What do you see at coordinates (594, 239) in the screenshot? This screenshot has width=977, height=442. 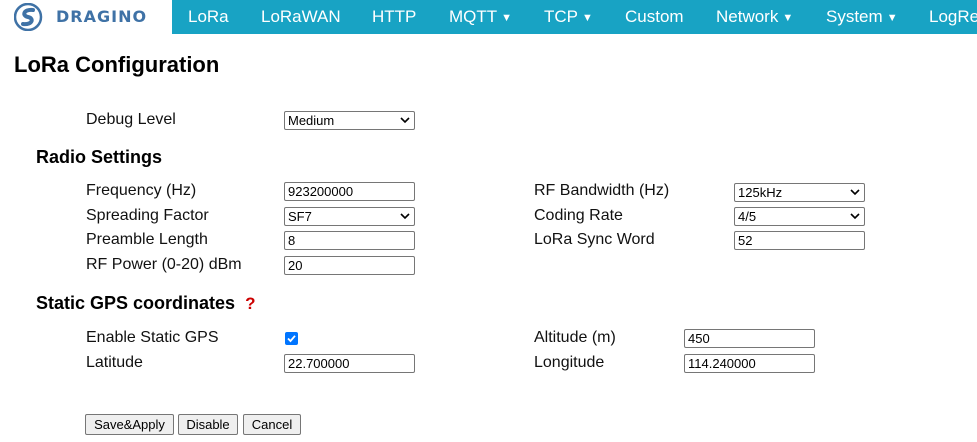 I see `sync-word-label: LoRa Sync Word` at bounding box center [594, 239].